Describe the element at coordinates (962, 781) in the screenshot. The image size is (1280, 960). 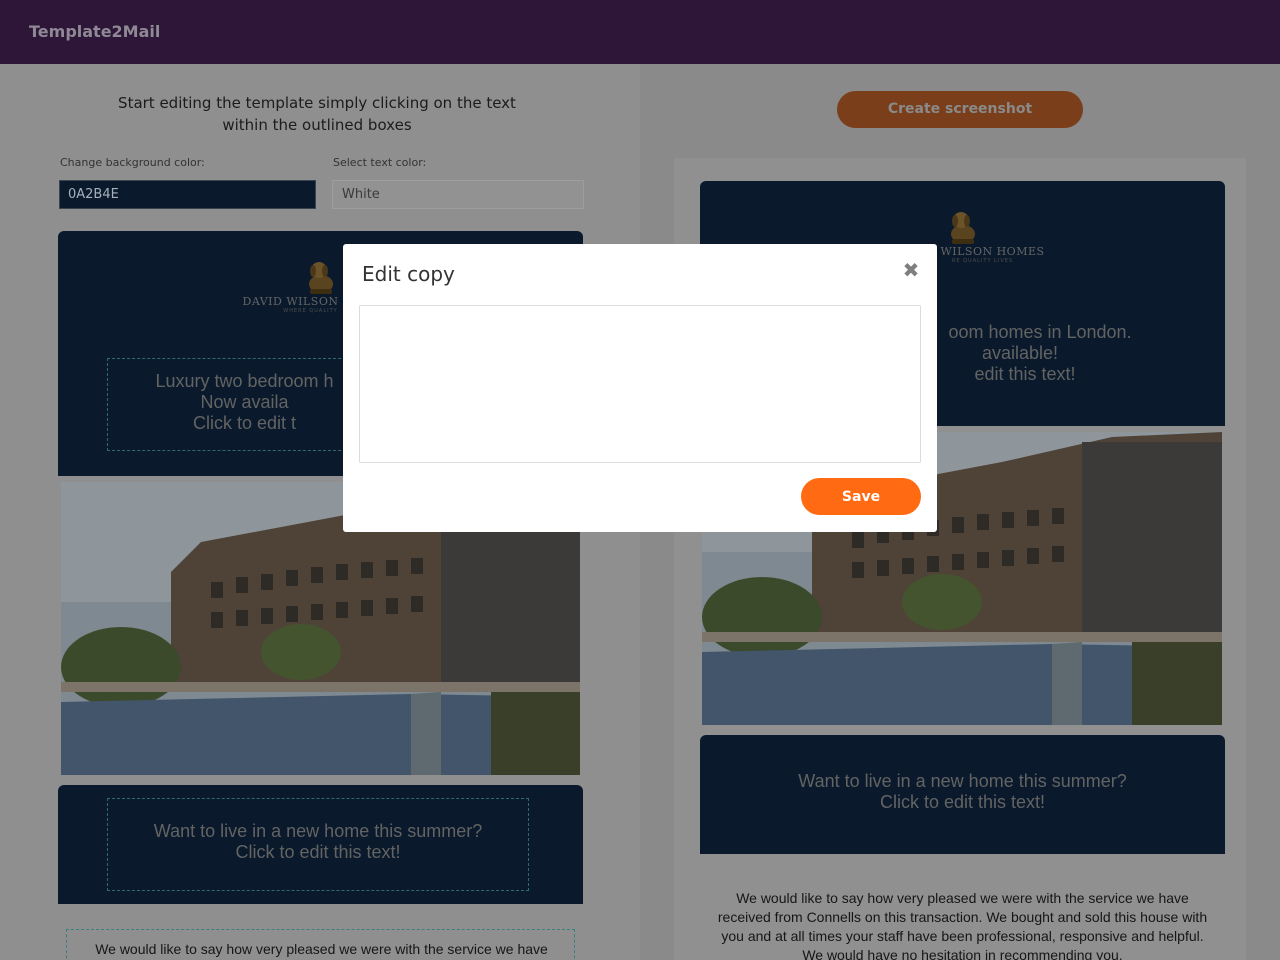
I see `preview-promo-line-1: Want to live in a new home this summer?` at that location.